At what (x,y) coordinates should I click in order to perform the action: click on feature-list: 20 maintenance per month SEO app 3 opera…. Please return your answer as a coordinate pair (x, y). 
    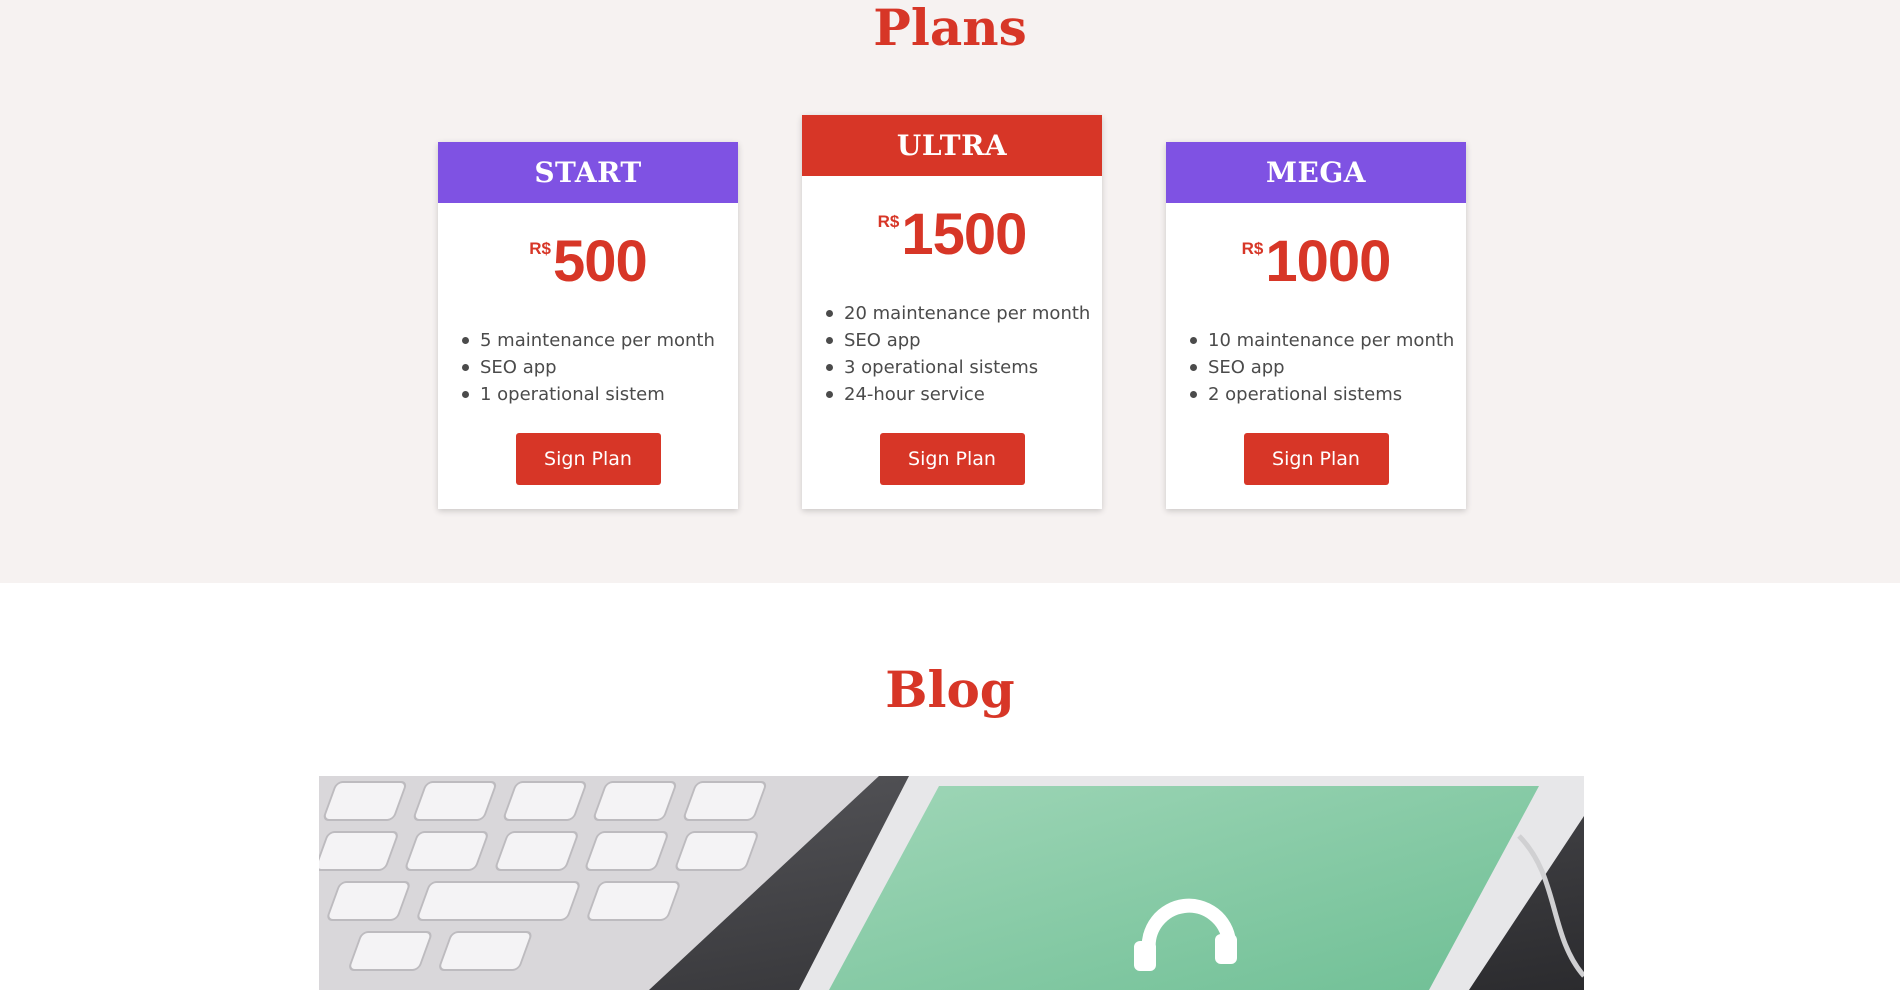
    Looking at the image, I should click on (964, 354).